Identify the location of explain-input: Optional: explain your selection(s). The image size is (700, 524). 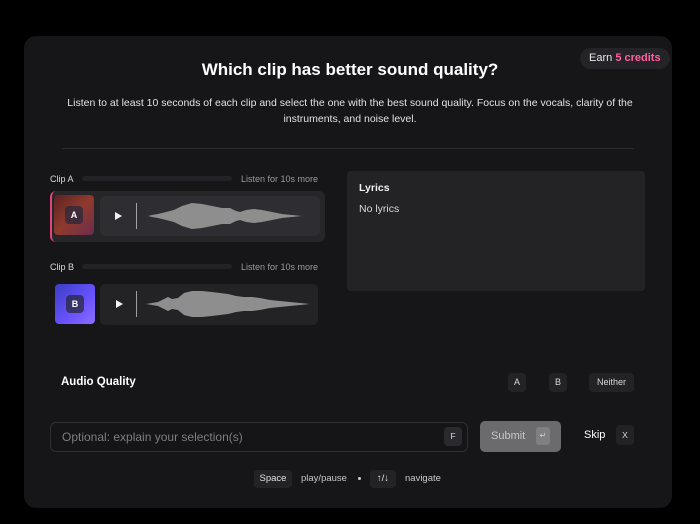
(259, 437).